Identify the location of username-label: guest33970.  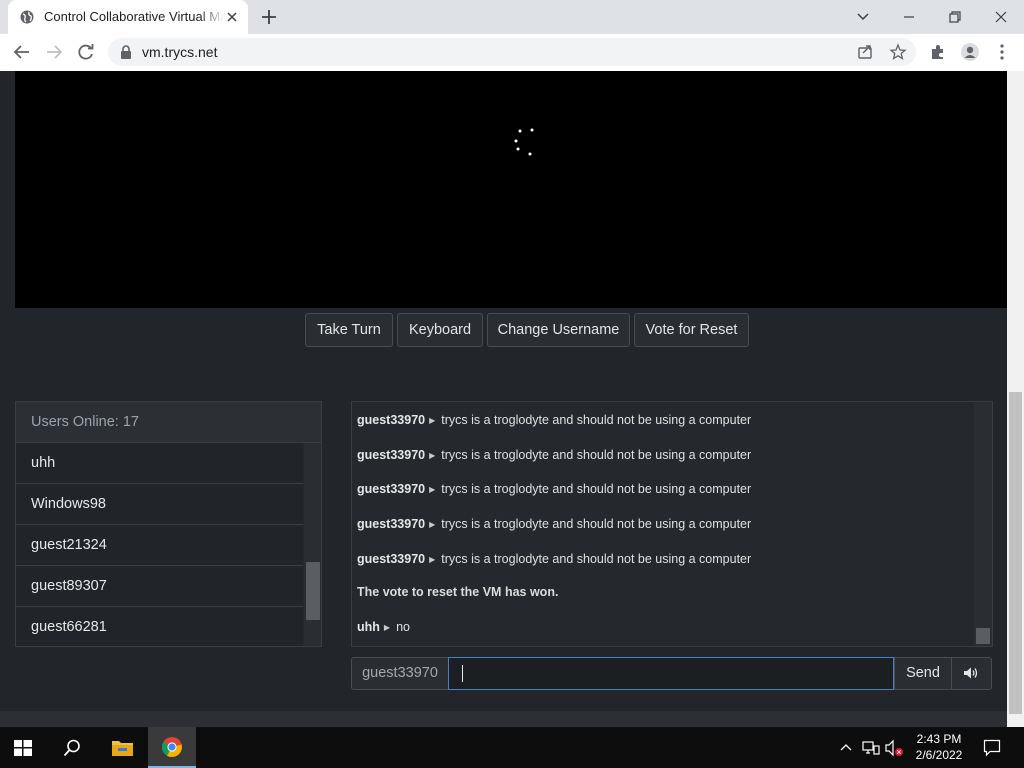
(399, 673).